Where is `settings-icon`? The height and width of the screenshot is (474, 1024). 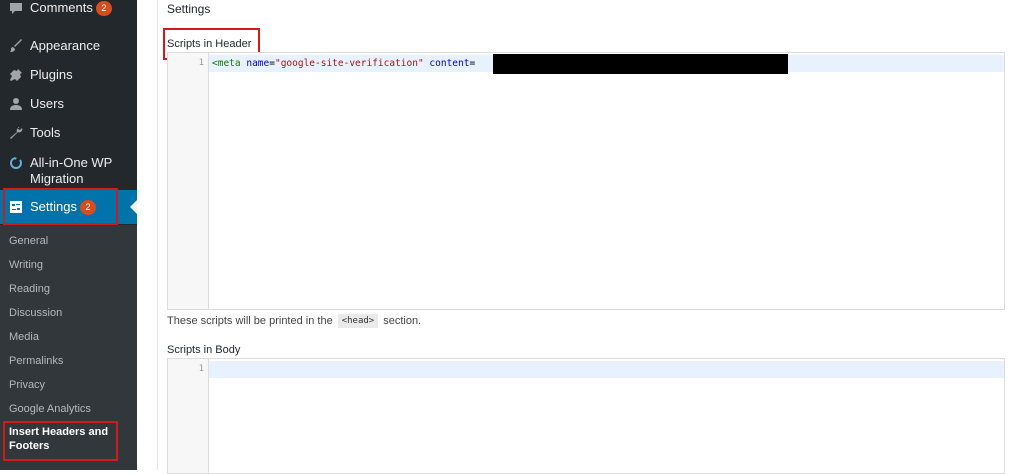 settings-icon is located at coordinates (16, 207).